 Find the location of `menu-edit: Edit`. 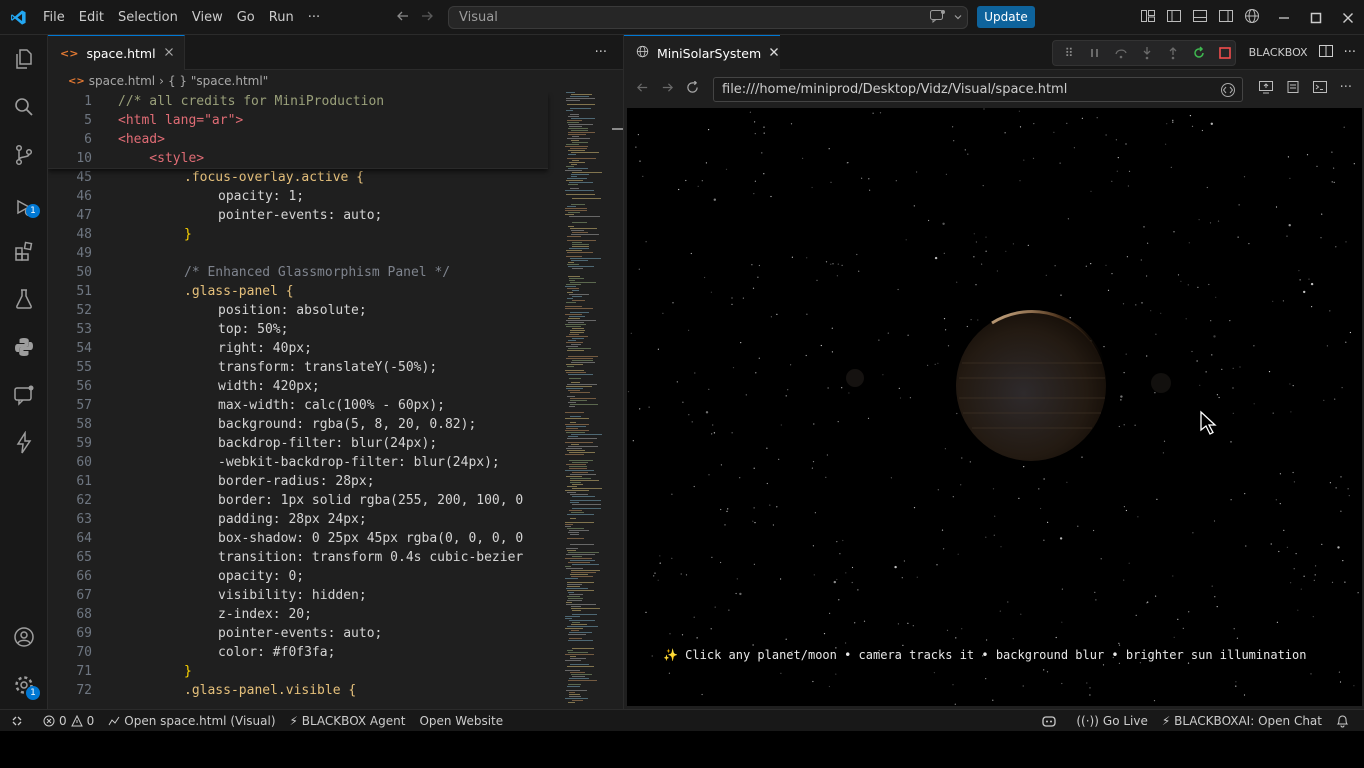

menu-edit: Edit is located at coordinates (91, 17).